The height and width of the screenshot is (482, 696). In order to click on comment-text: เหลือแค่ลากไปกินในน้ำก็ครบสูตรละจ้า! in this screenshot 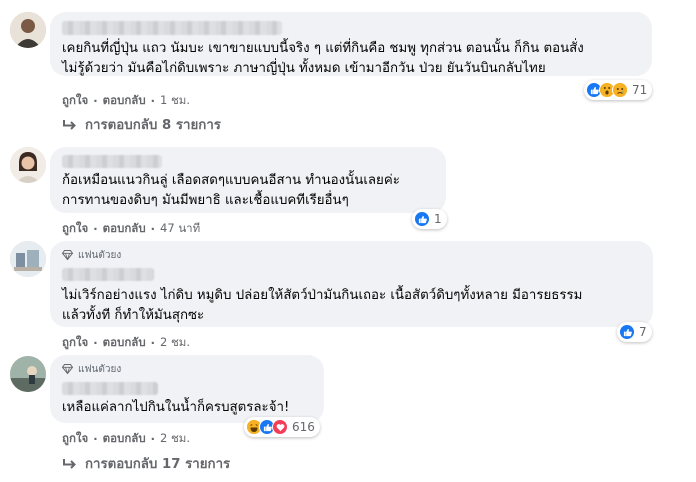, I will do `click(176, 407)`.